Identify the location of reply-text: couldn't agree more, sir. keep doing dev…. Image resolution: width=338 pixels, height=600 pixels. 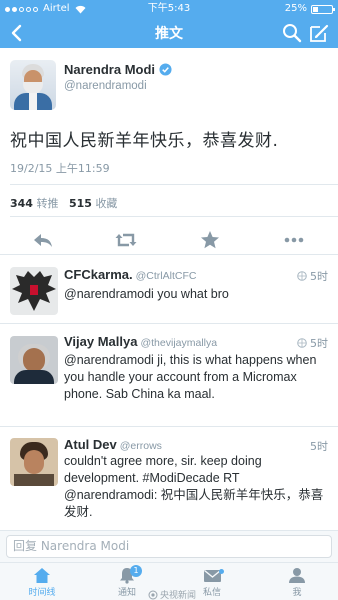
(194, 486).